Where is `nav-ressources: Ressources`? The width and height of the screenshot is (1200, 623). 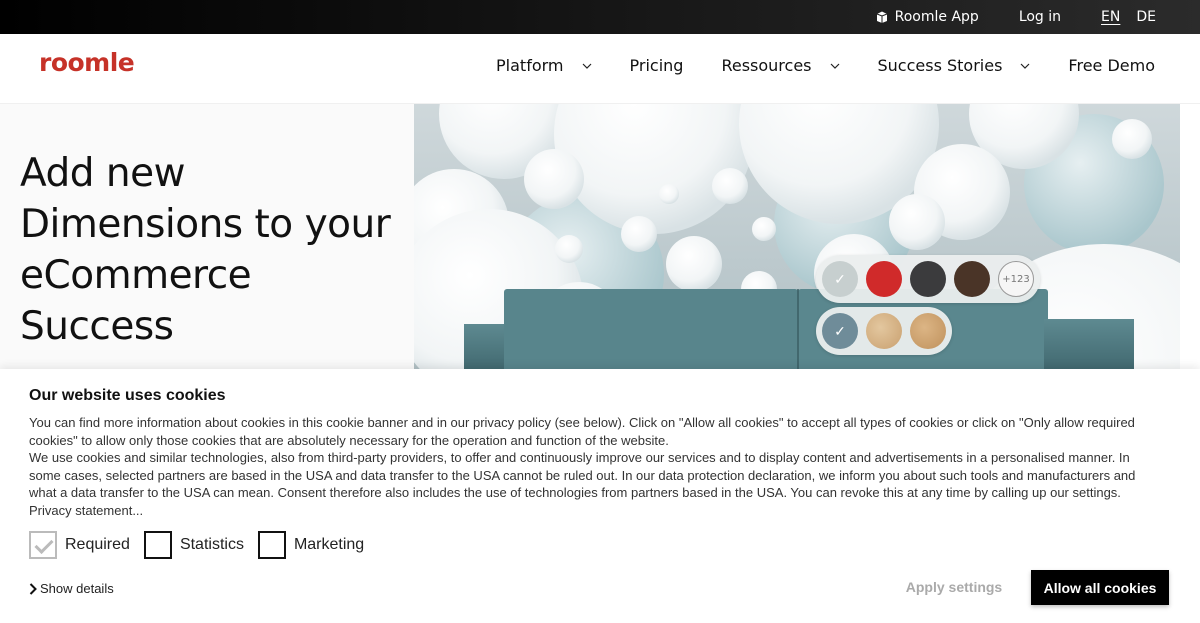
nav-ressources: Ressources is located at coordinates (780, 65).